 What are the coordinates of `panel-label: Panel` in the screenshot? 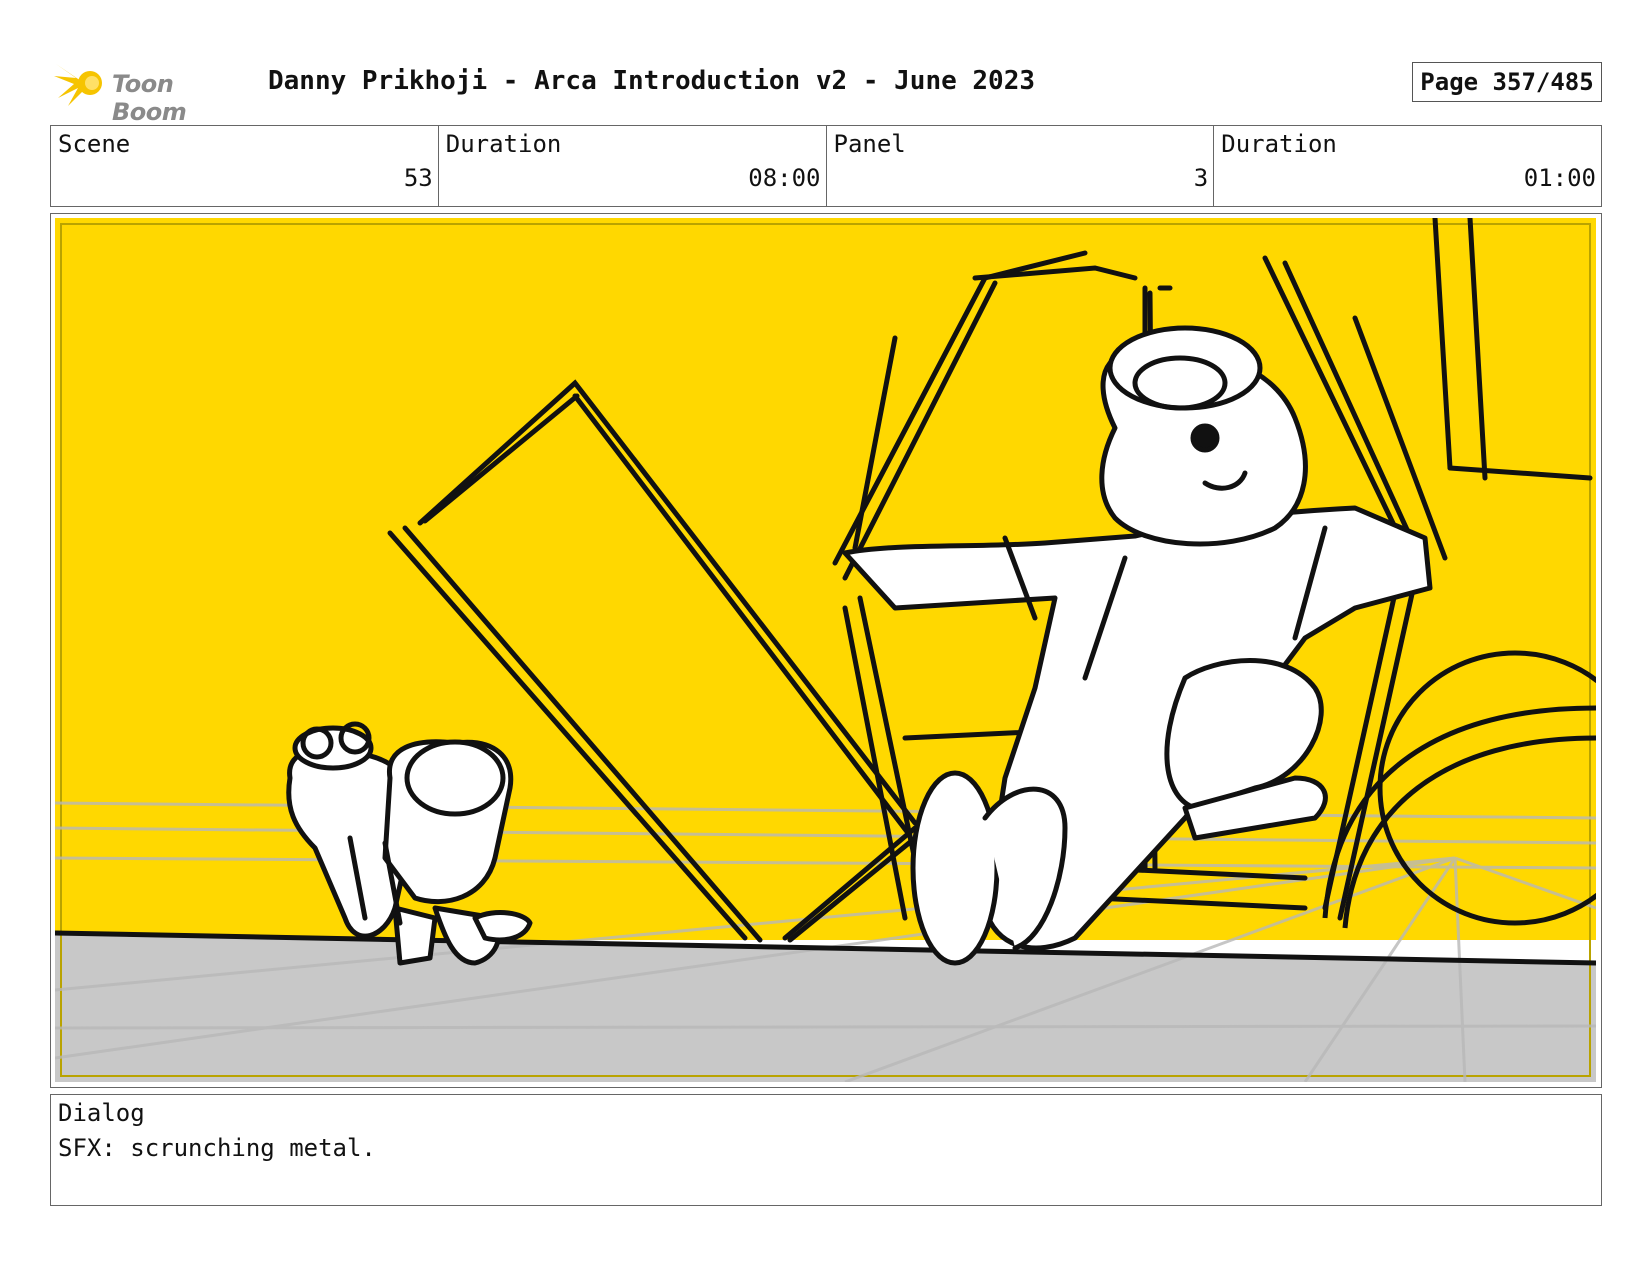 It's located at (869, 144).